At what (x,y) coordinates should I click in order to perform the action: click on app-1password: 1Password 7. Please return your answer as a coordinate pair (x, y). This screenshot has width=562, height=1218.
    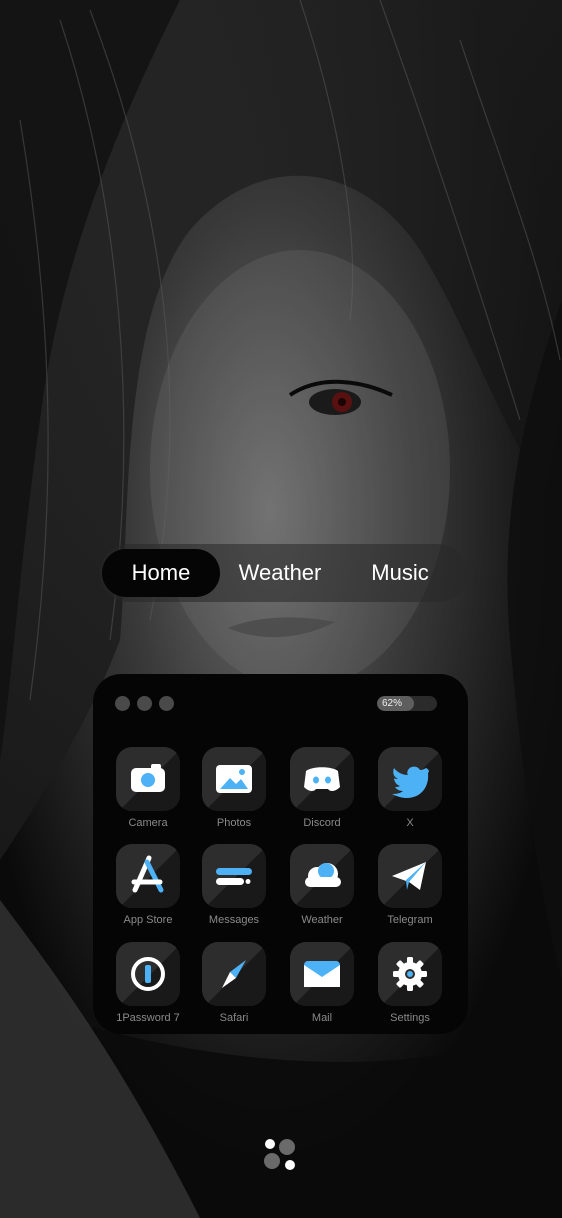
    Looking at the image, I should click on (148, 983).